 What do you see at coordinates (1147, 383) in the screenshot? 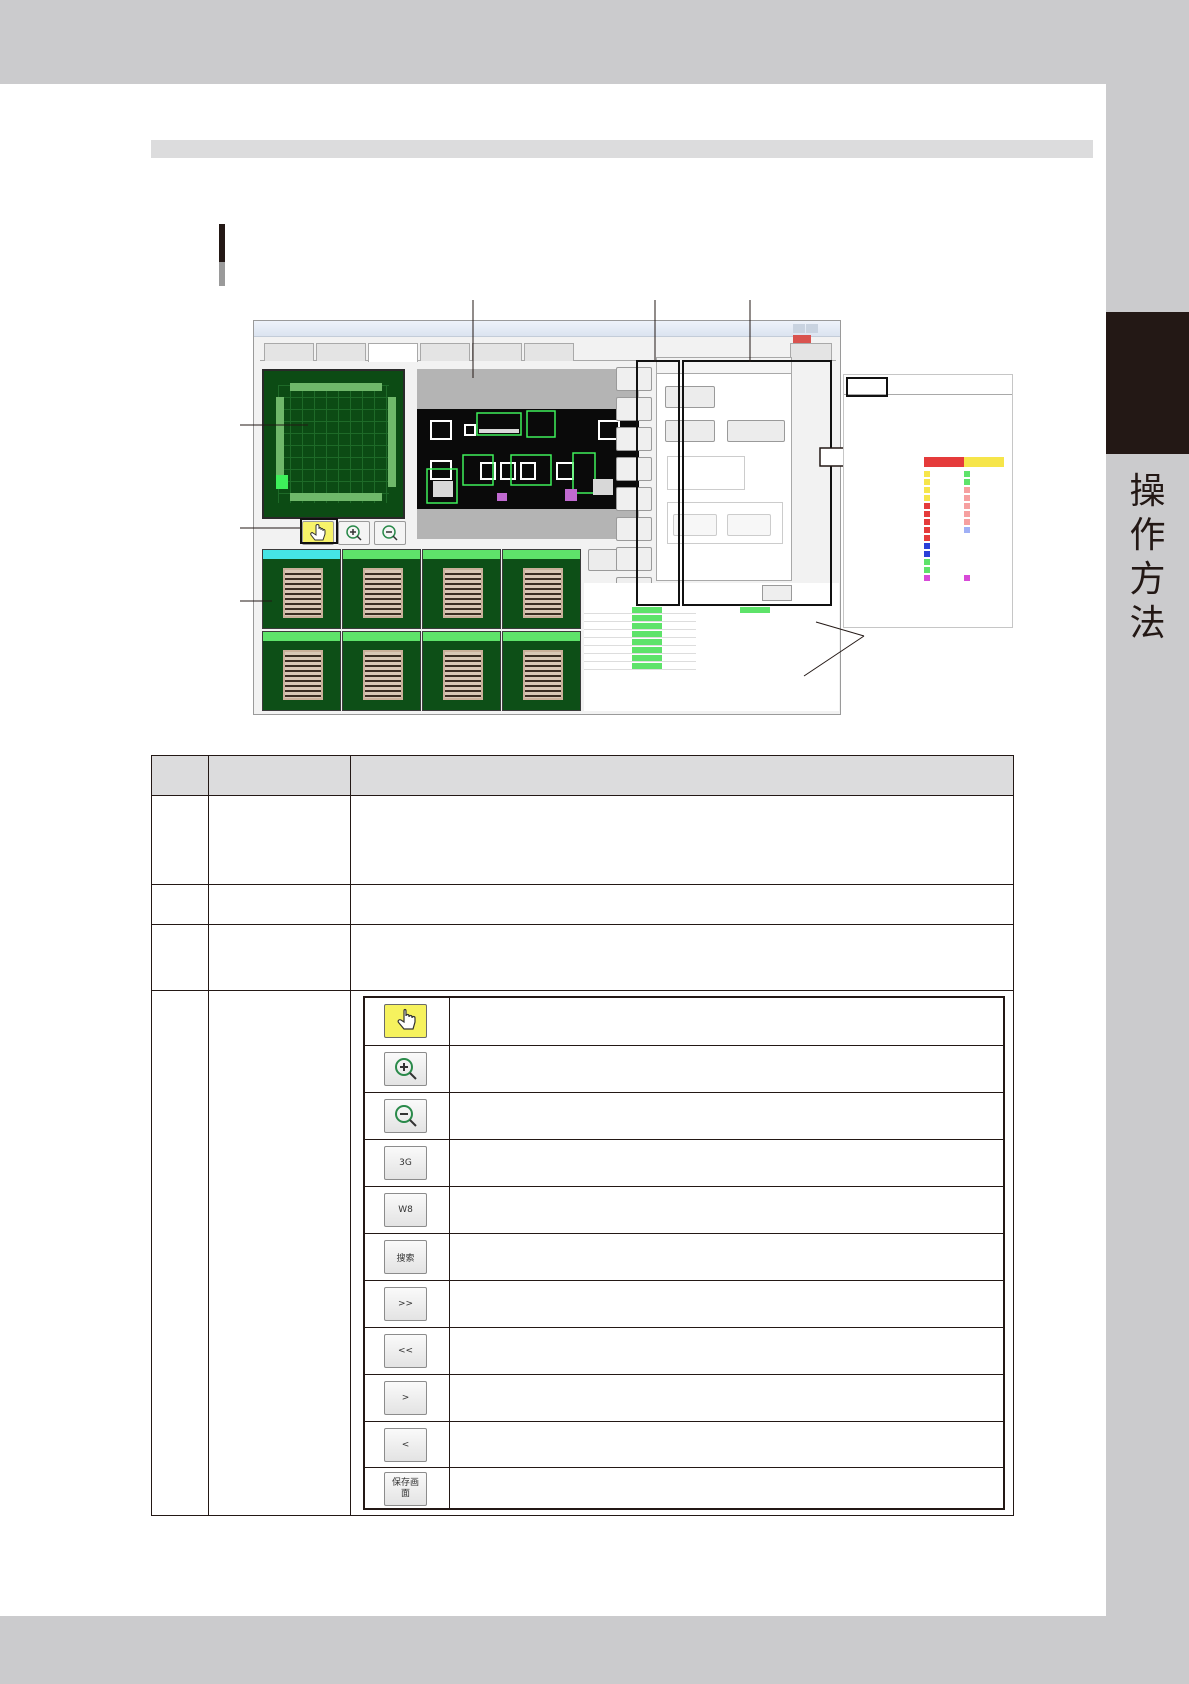
I see `chapter-index-tab` at bounding box center [1147, 383].